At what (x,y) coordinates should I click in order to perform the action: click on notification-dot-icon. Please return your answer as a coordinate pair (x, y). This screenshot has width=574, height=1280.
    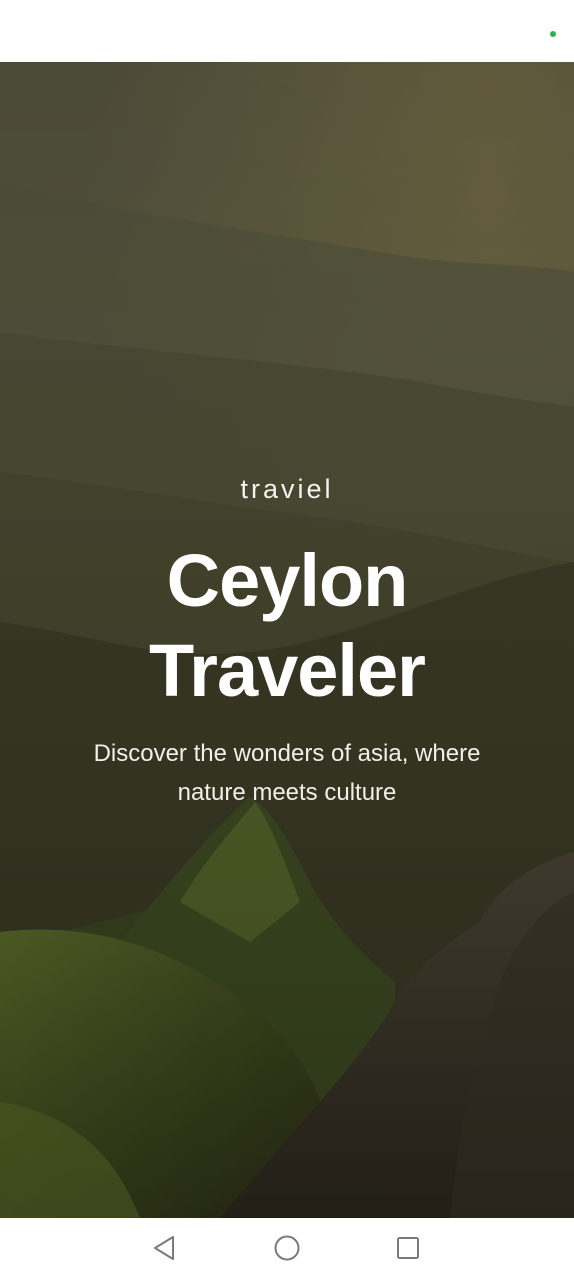
    Looking at the image, I should click on (553, 34).